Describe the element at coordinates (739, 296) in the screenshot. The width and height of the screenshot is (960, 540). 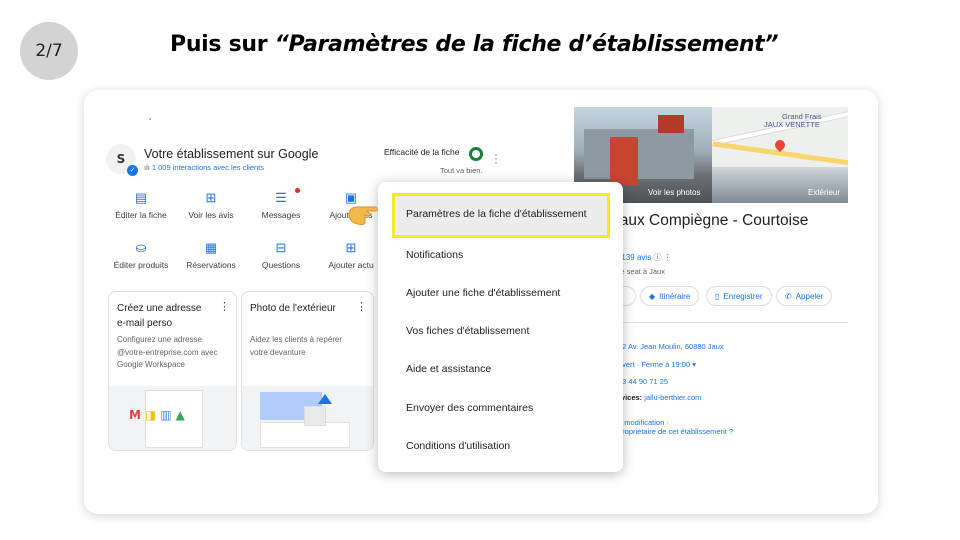
I see `save-chip: ▯ Enregistrer` at that location.